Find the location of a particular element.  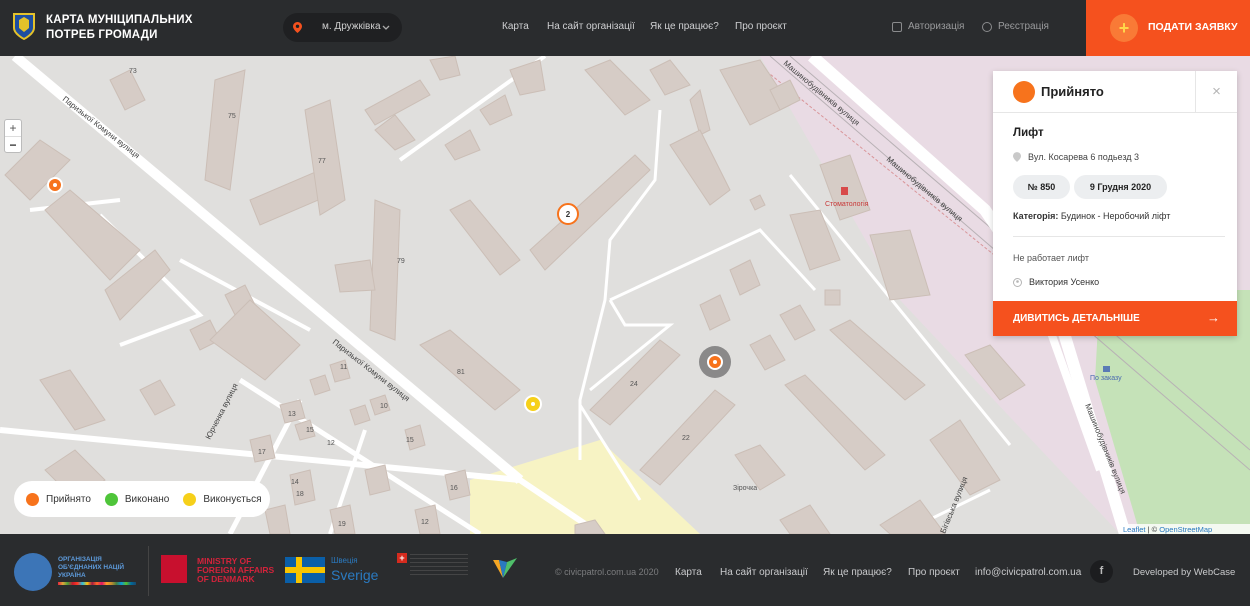

house-number: 22 is located at coordinates (686, 438).